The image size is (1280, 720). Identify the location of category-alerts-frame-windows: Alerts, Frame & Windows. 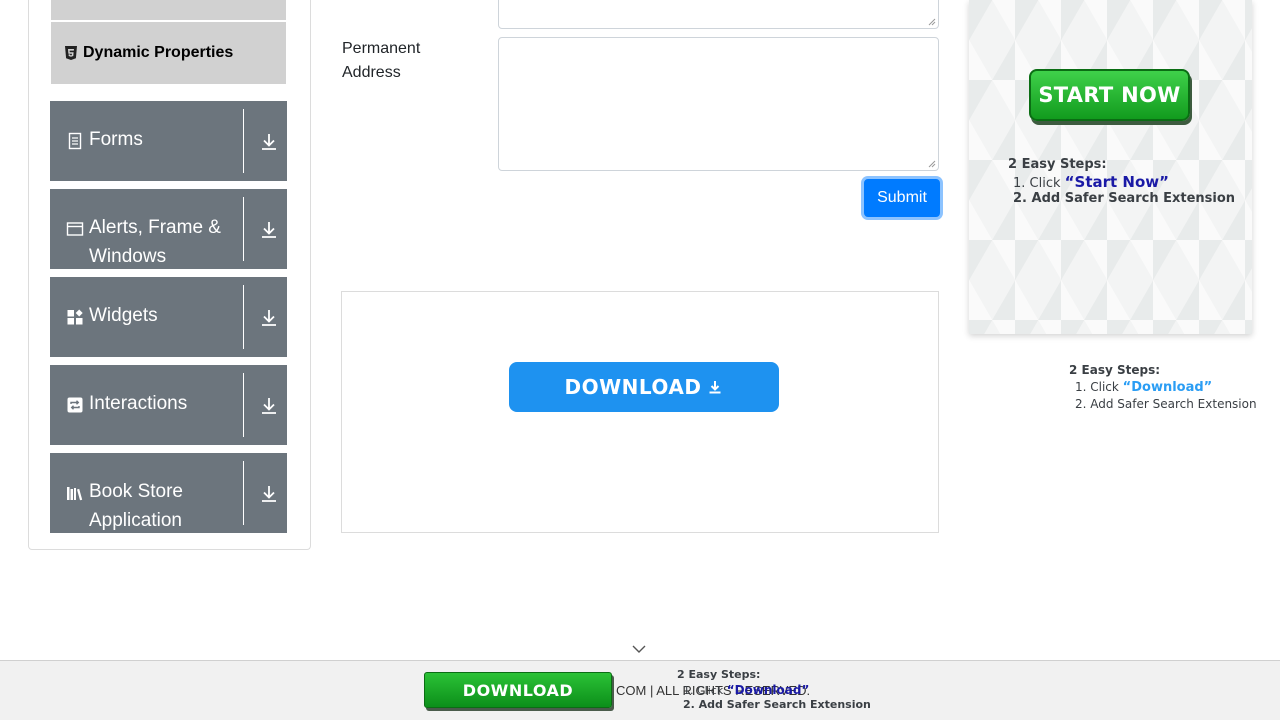
(168, 229).